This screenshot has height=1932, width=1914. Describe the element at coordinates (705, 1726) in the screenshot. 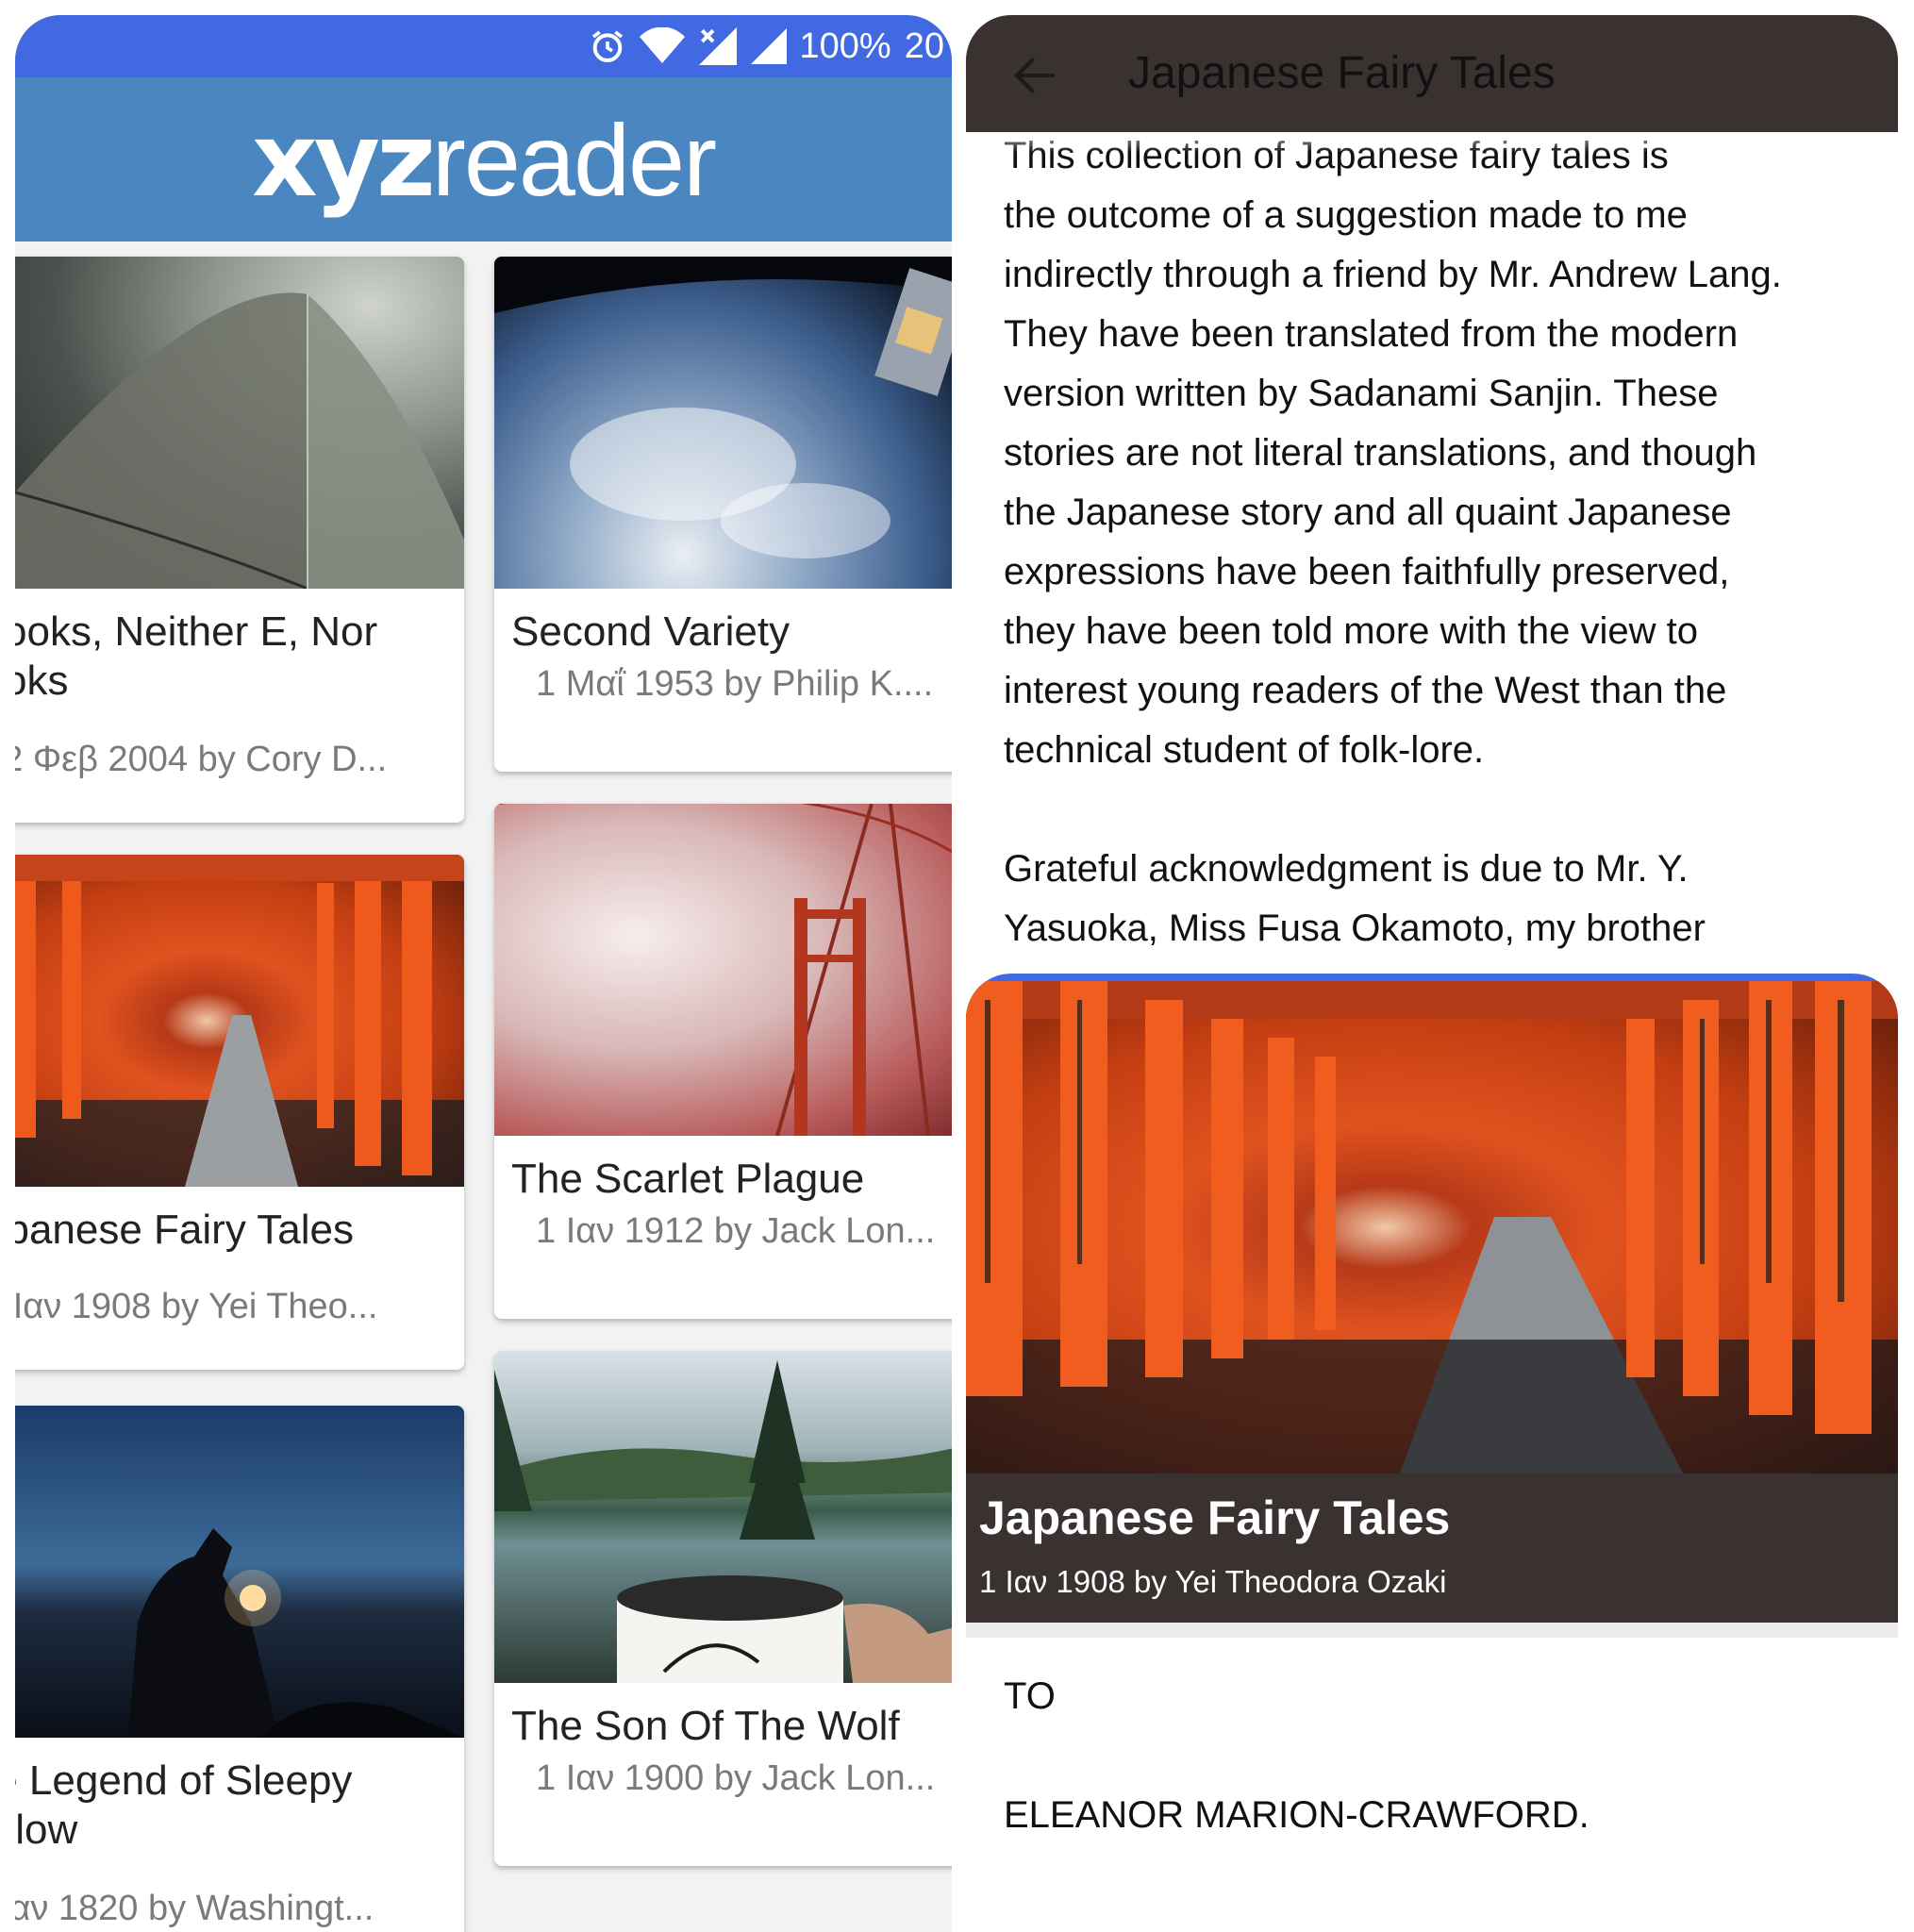

I see `card-title: The Son Of The Wolf` at that location.